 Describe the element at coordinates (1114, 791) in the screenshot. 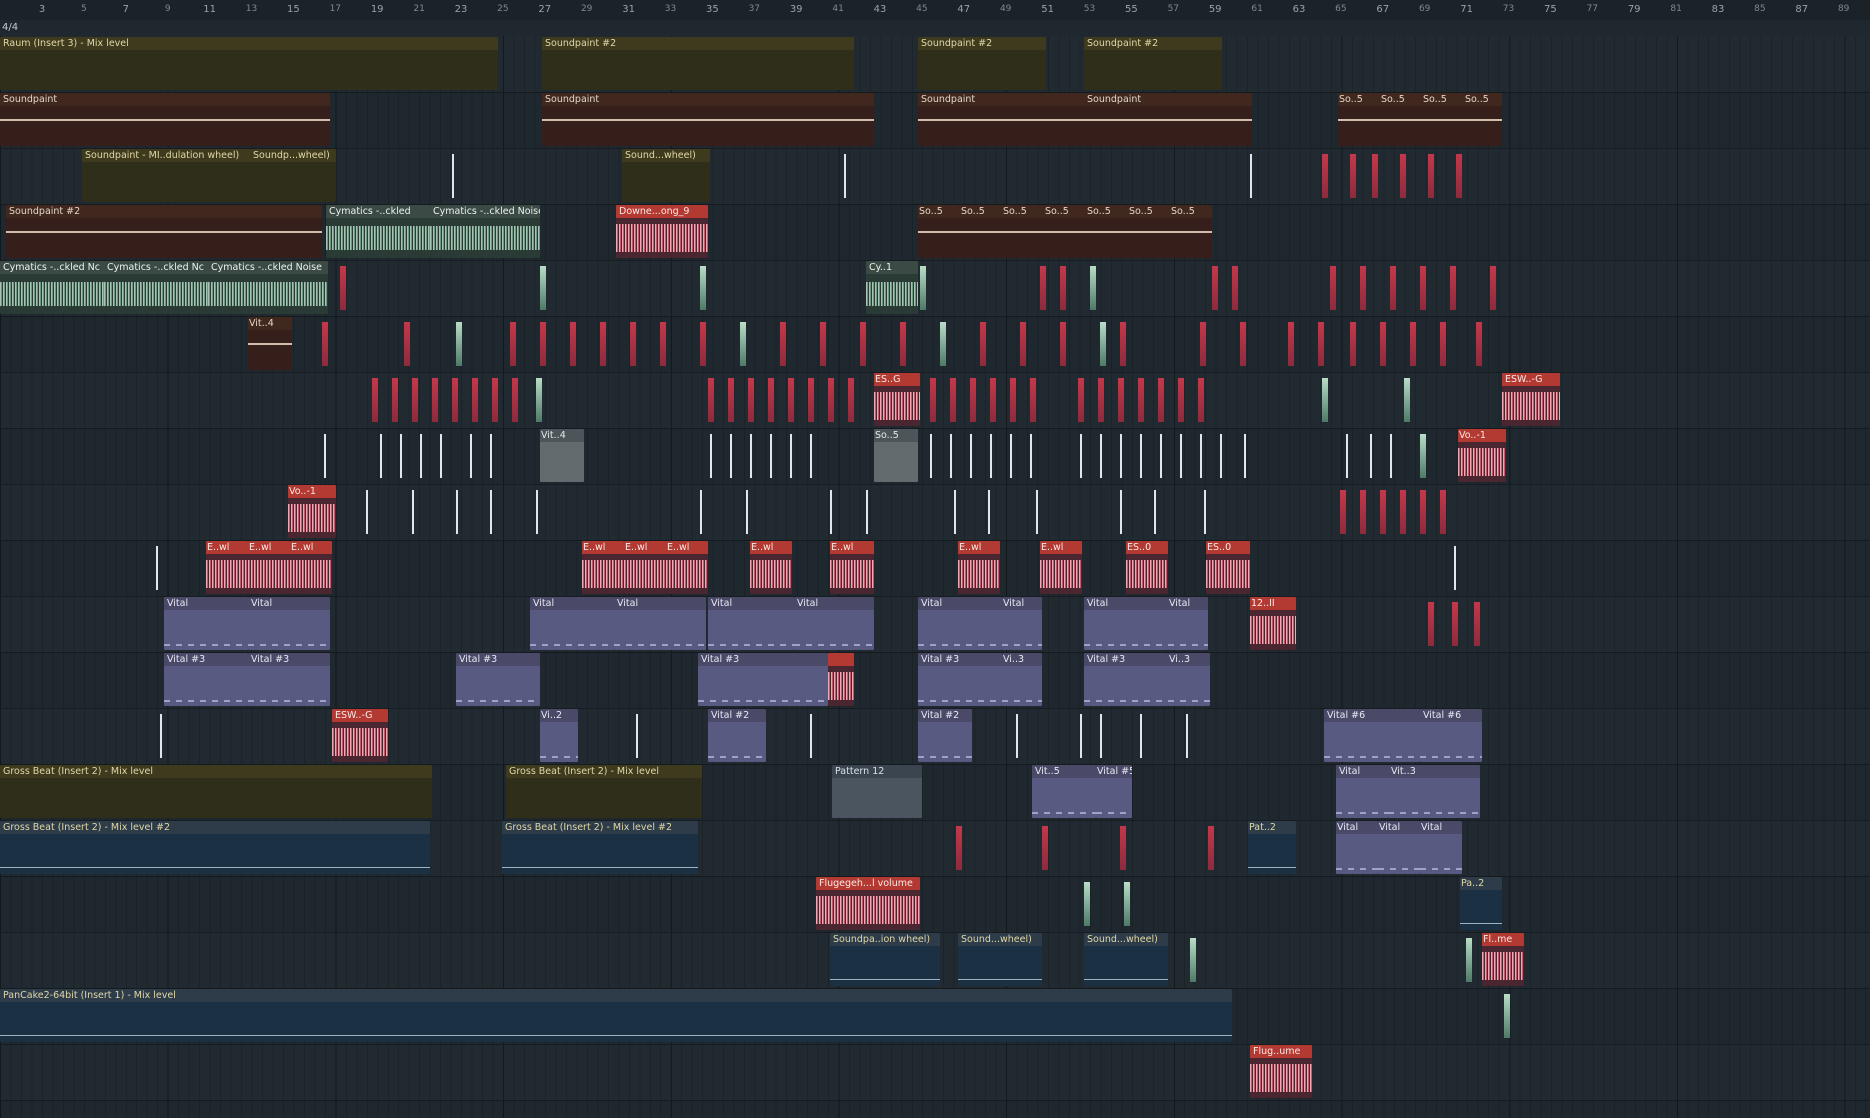

I see `playlist-clip: Vital #5` at that location.